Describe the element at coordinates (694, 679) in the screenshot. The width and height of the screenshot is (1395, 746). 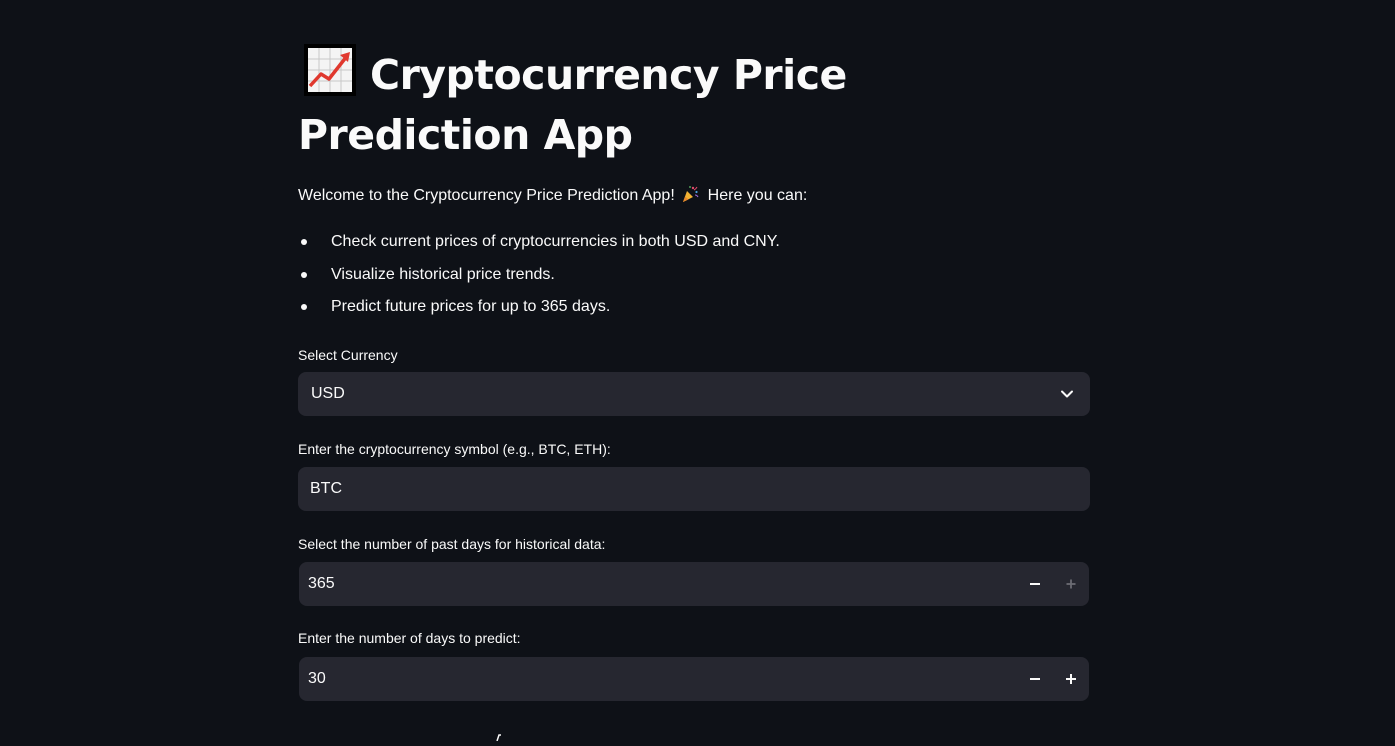
I see `predict-days-stepper: 30` at that location.